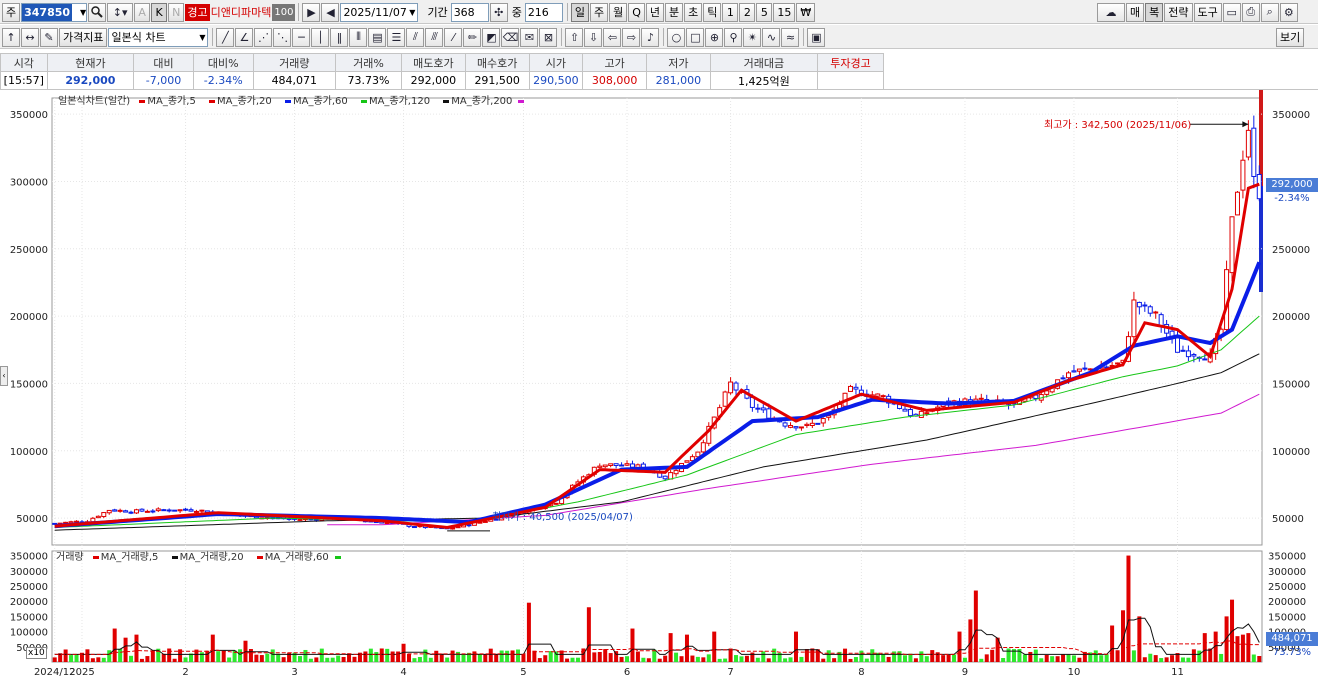 Image resolution: width=1318 pixels, height=682 pixels. Describe the element at coordinates (159, 12) in the screenshot. I see `kb-k-button: K` at that location.